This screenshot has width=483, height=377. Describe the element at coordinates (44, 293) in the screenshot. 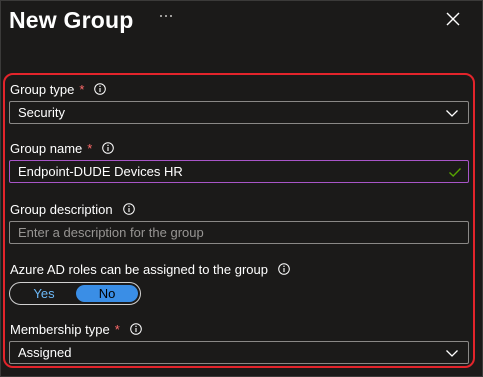

I see `toggle-option-yes: Yes` at that location.